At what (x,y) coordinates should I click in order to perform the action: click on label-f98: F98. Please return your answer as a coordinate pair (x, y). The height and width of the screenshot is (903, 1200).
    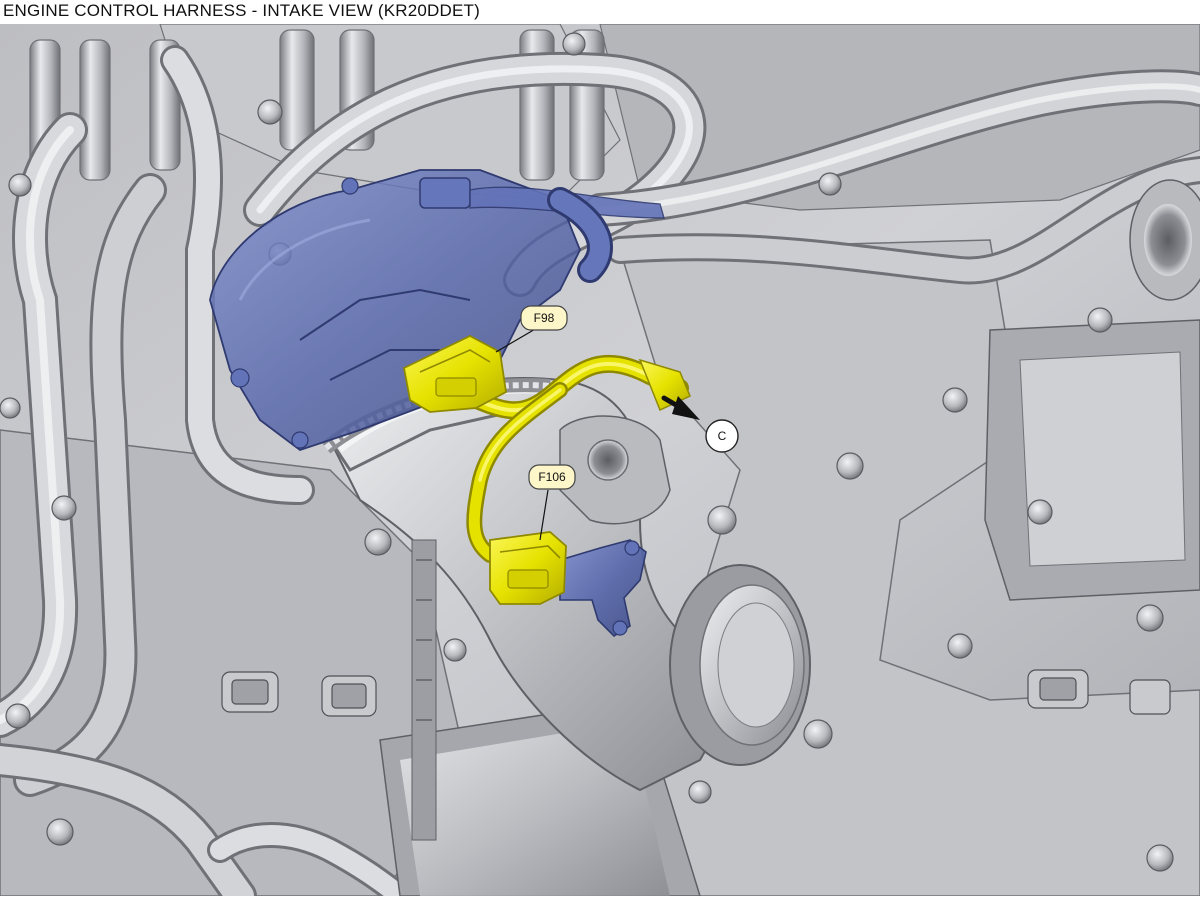
    Looking at the image, I should click on (544, 318).